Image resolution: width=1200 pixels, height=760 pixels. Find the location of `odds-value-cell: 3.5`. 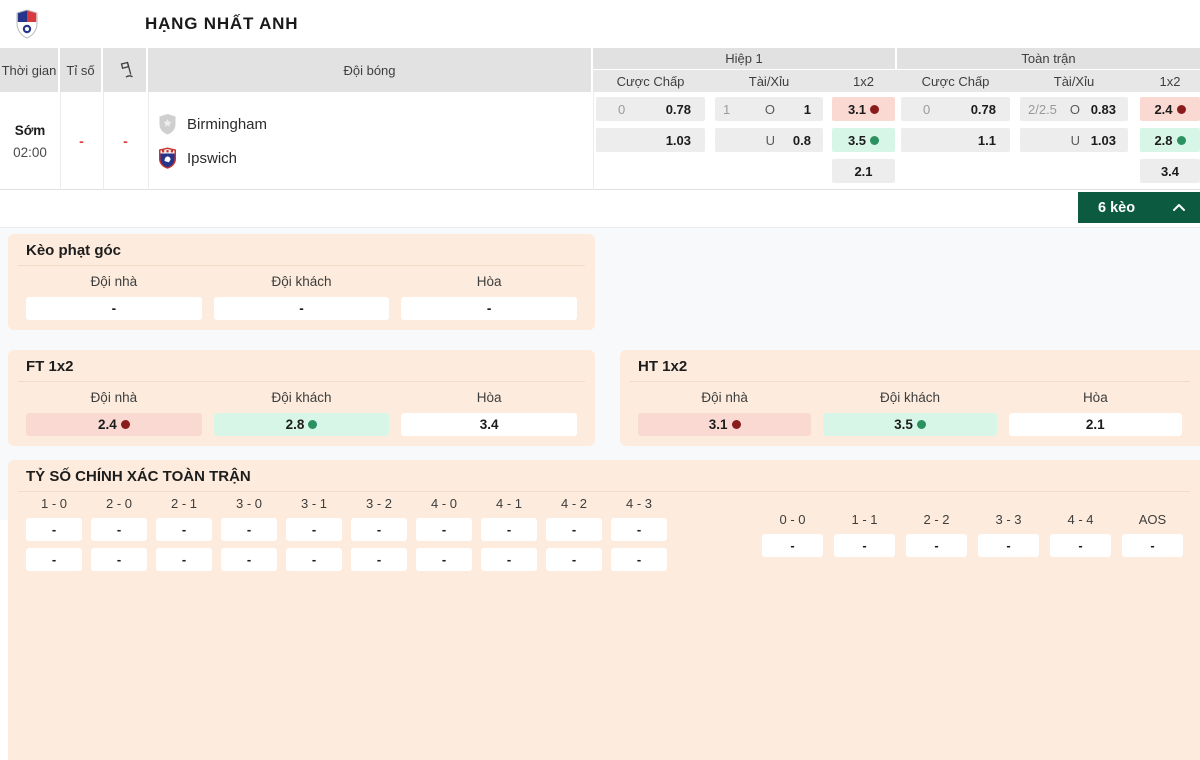

odds-value-cell: 3.5 is located at coordinates (910, 424).